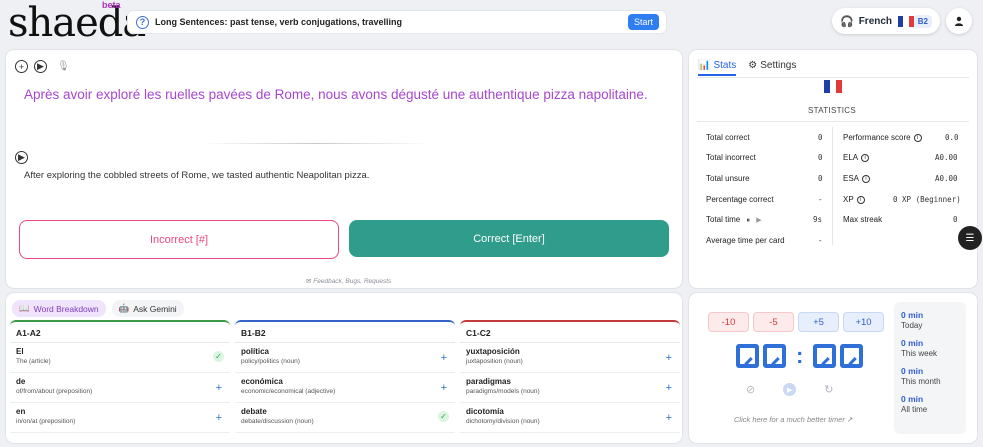 This screenshot has height=447, width=983. What do you see at coordinates (959, 21) in the screenshot?
I see `user-menu-button` at bounding box center [959, 21].